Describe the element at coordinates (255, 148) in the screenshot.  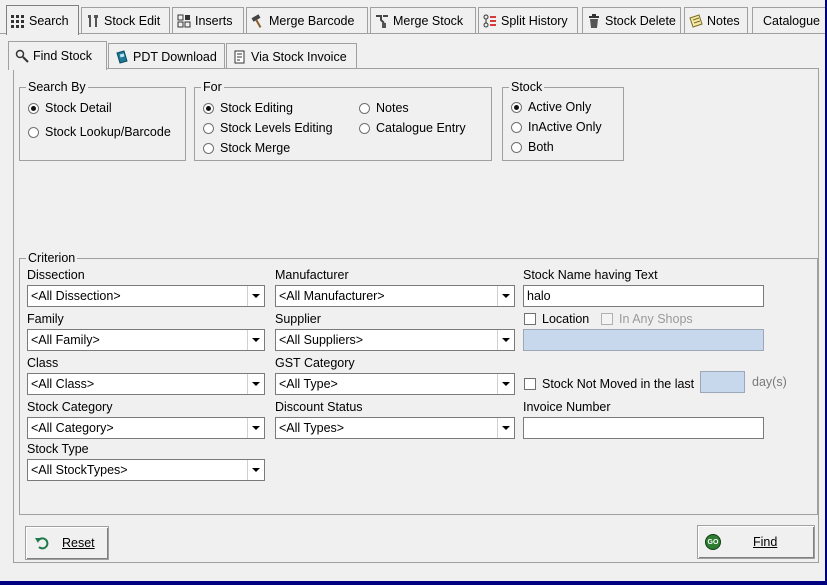
I see `radio-label: Stock Merge` at that location.